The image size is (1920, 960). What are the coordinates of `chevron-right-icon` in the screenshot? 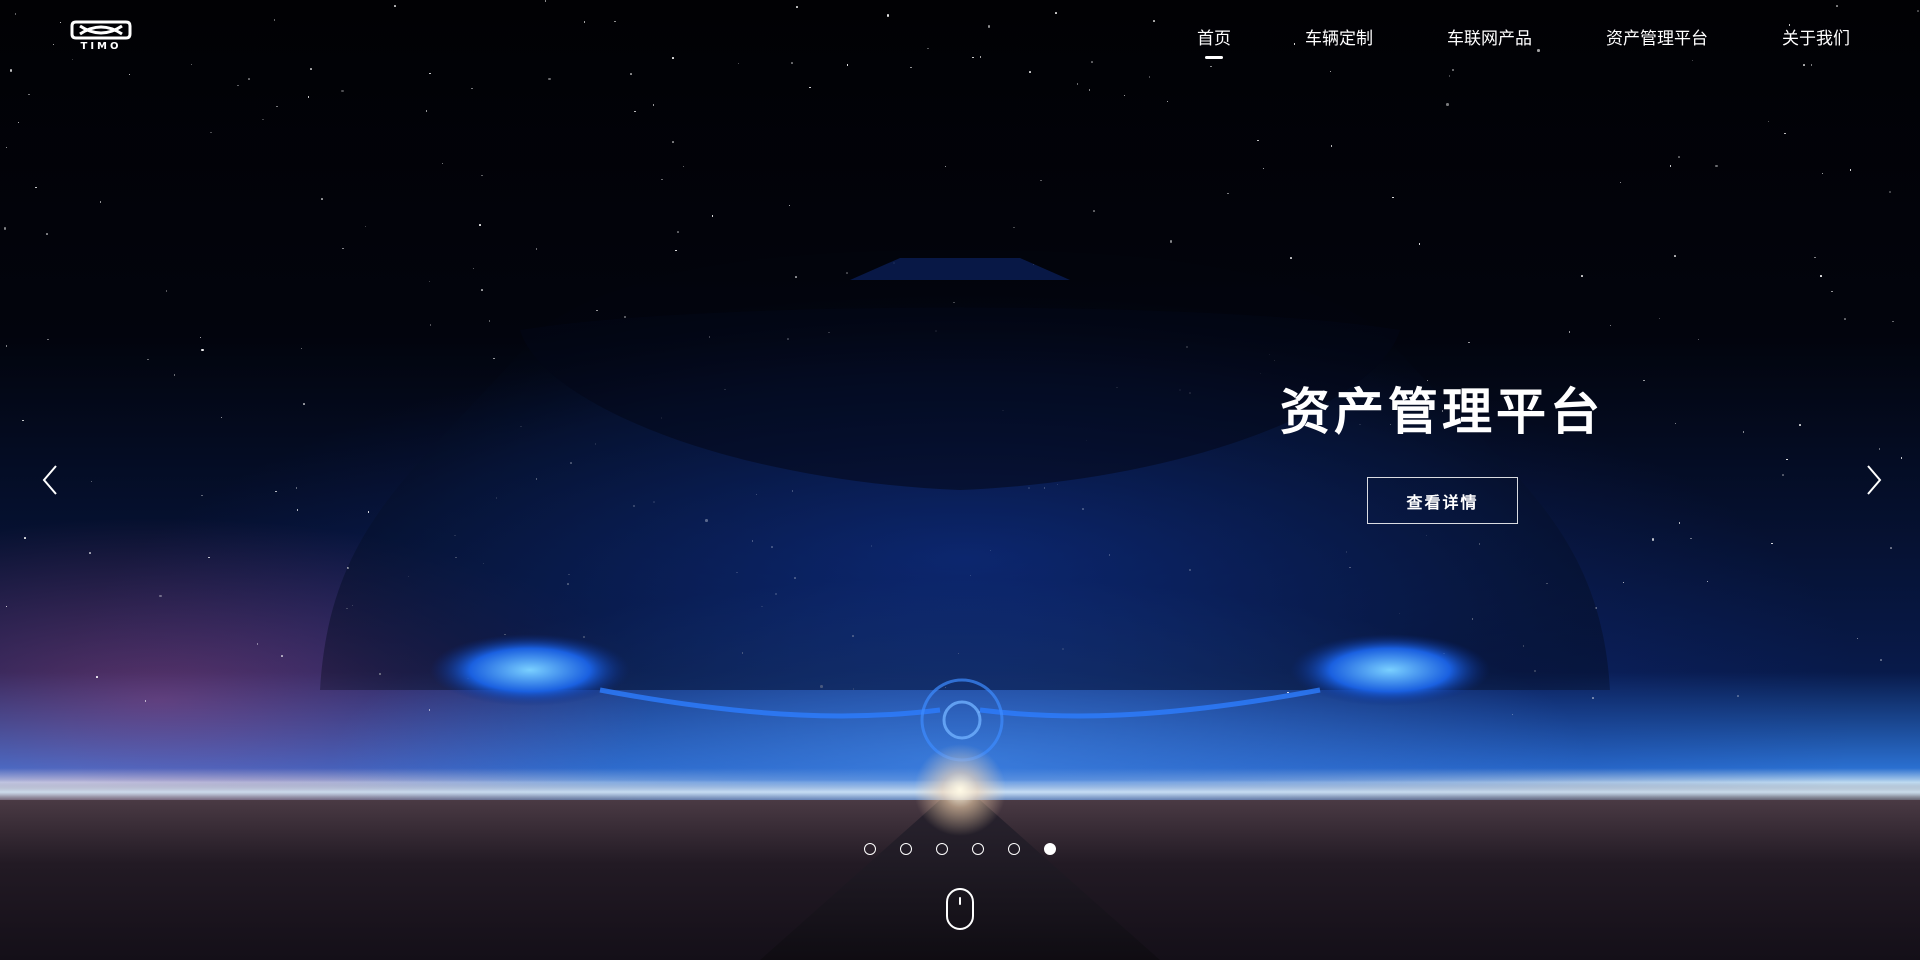 It's located at (1874, 480).